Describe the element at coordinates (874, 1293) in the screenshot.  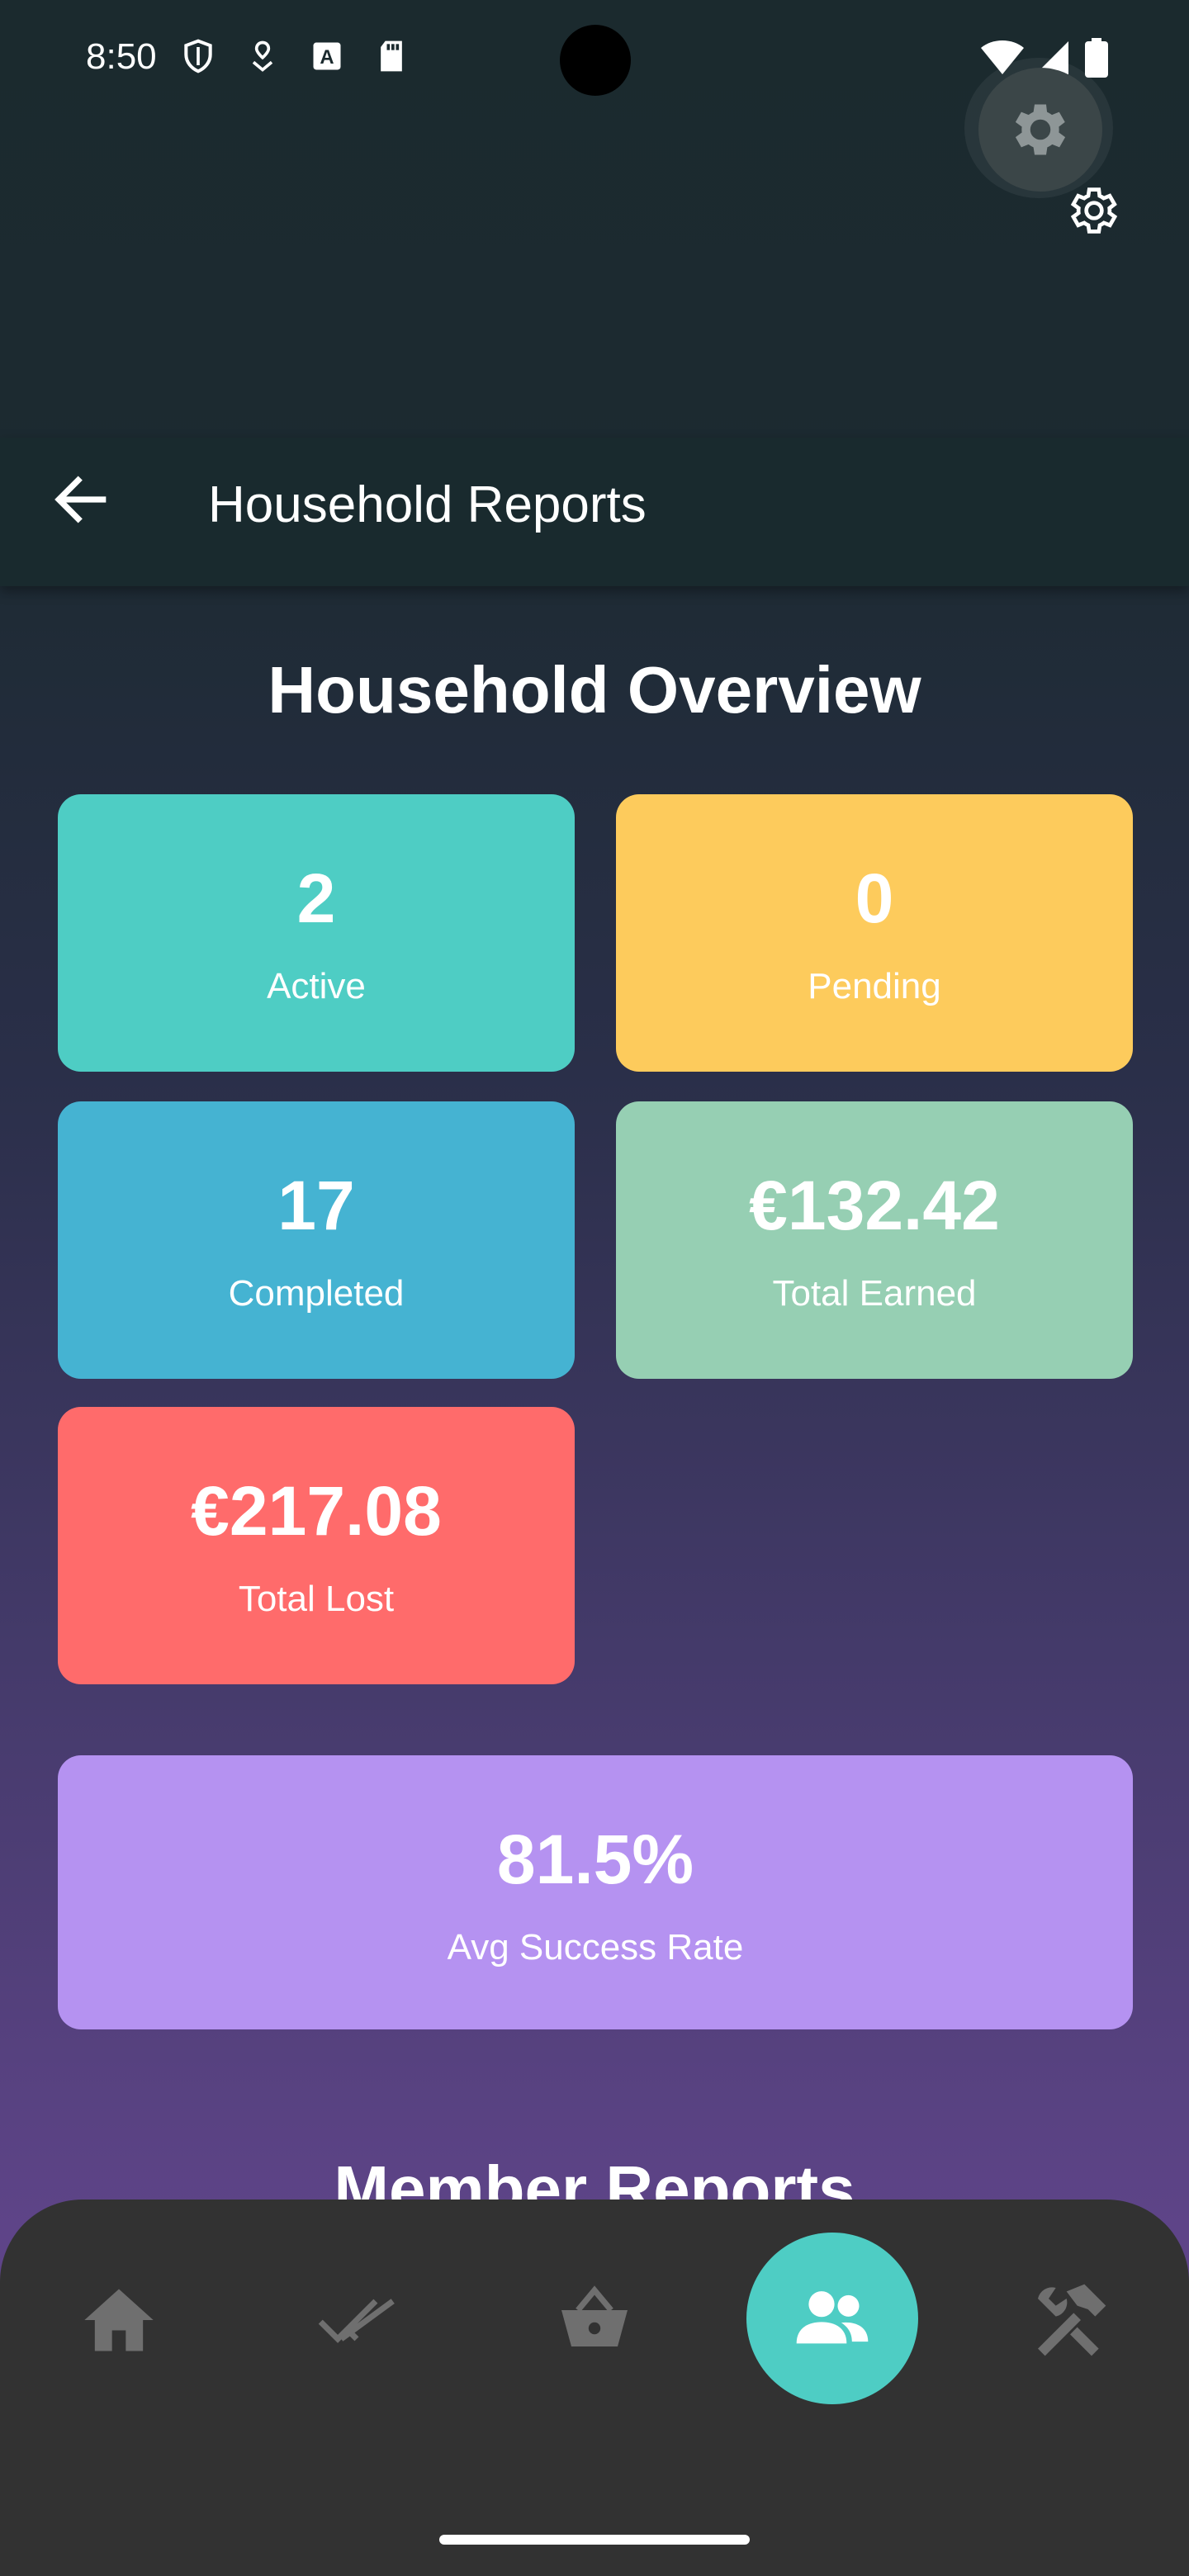
I see `stat-label: Total Earned` at that location.